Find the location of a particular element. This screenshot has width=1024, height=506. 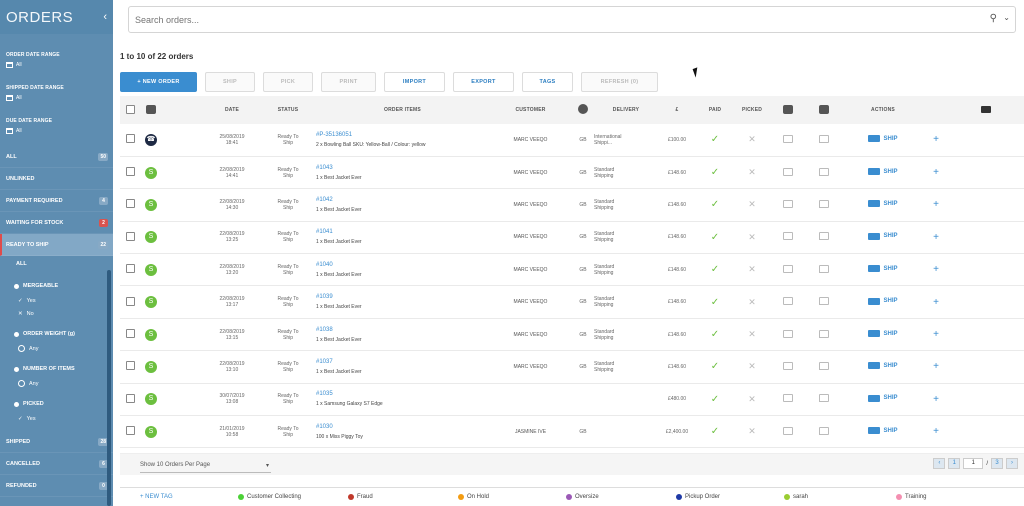

tag-legend-item: Customer Collecting is located at coordinates (293, 497).